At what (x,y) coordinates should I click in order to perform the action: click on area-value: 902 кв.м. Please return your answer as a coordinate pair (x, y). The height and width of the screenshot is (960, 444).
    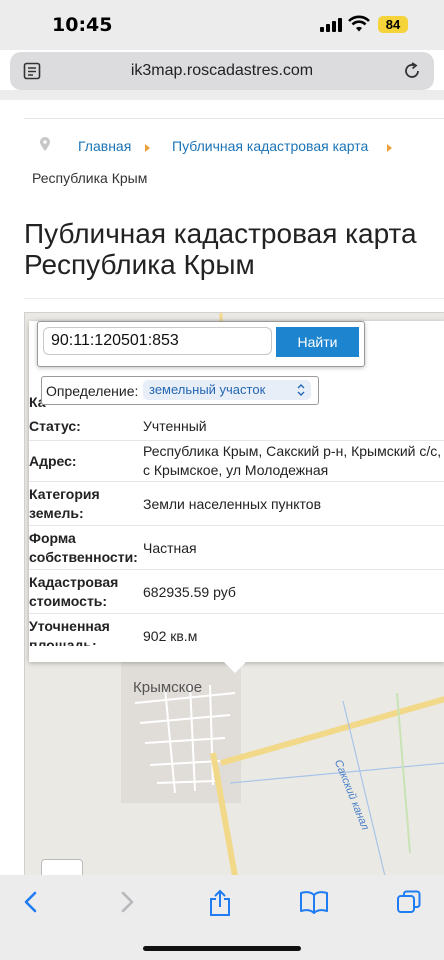
    Looking at the image, I should click on (170, 636).